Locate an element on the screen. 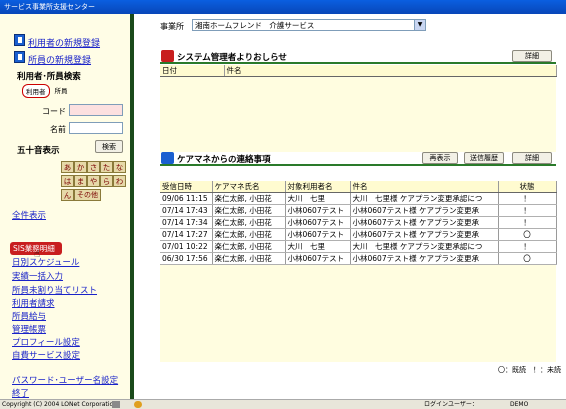 The image size is (566, 409). col-target-user: 対象利用者名 is located at coordinates (318, 187).